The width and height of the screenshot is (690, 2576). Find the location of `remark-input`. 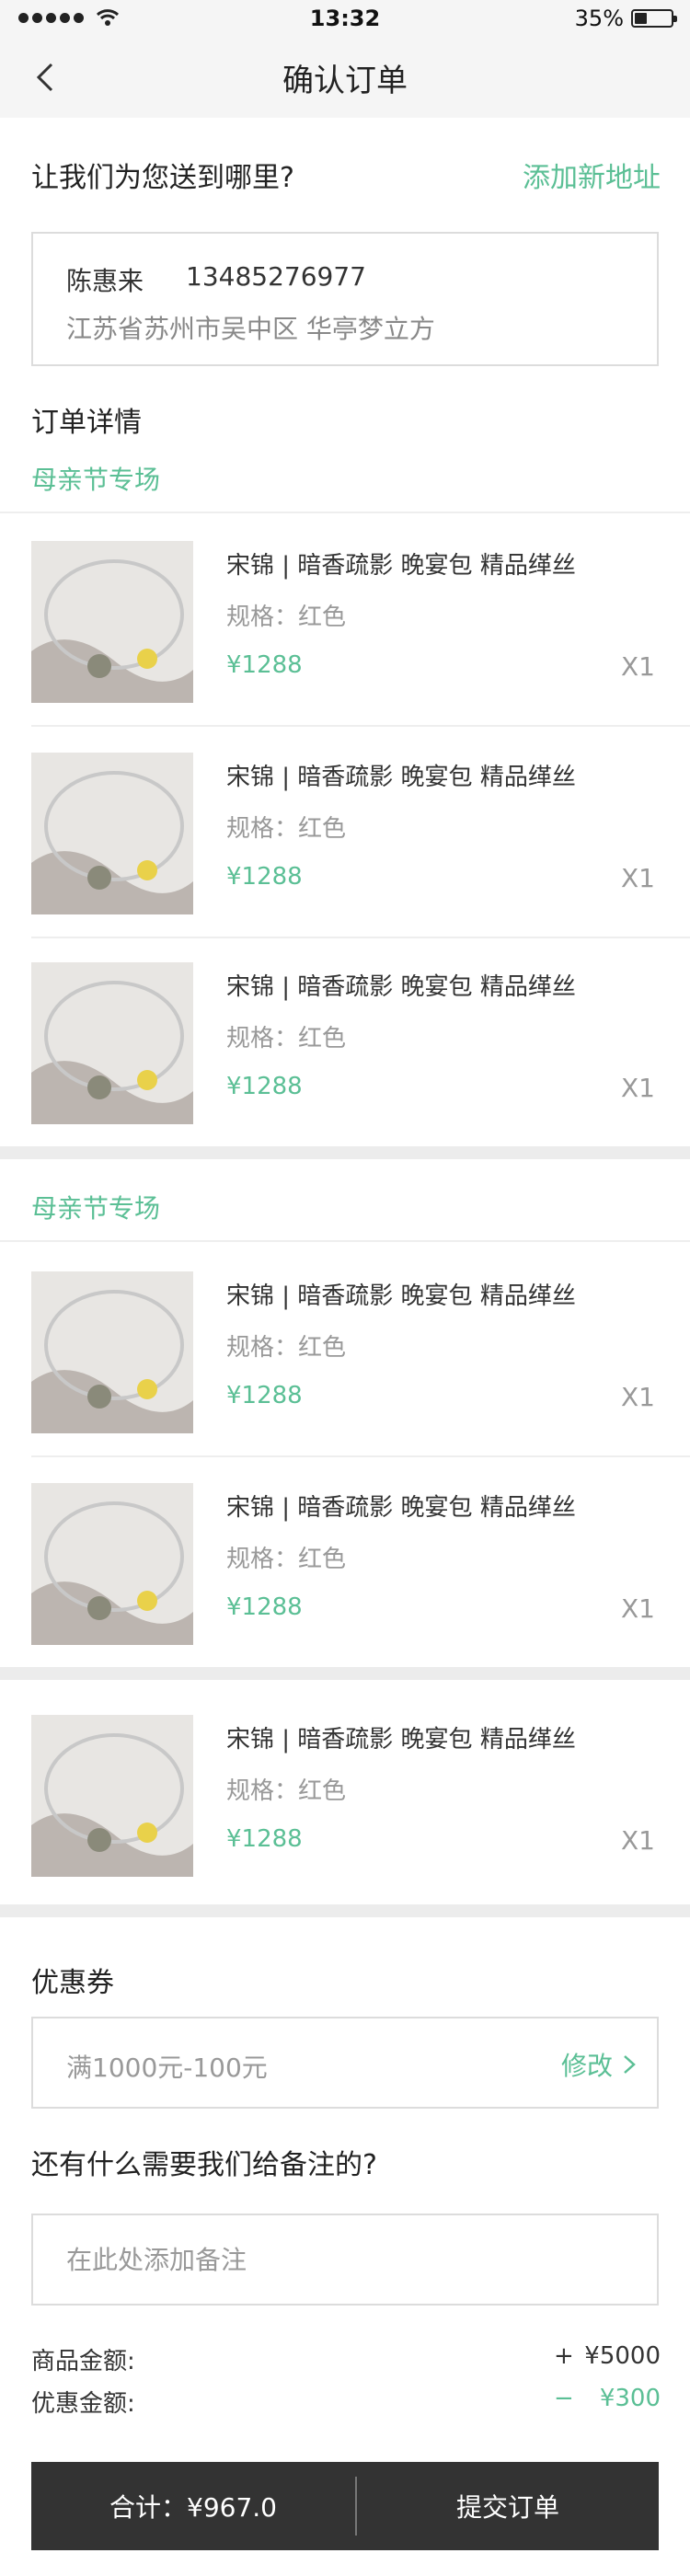

remark-input is located at coordinates (345, 2259).